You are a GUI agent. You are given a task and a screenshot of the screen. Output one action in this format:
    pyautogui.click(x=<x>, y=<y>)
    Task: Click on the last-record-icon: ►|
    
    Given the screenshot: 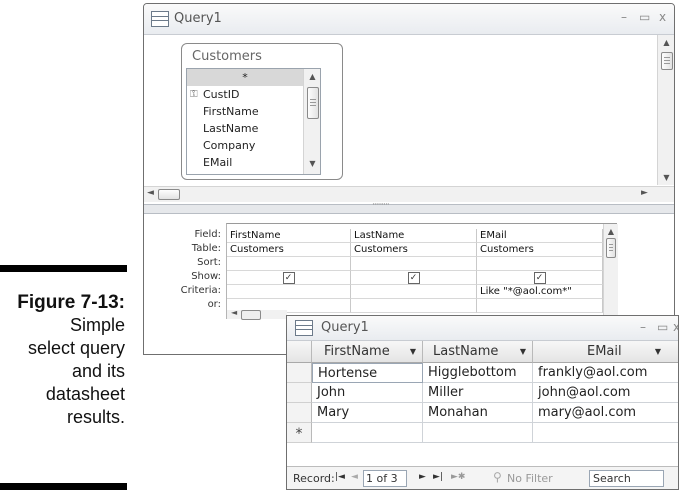 What is the action you would take?
    pyautogui.click(x=438, y=477)
    